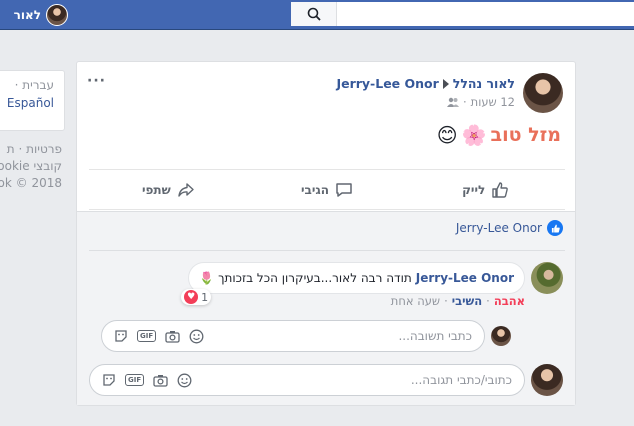 Image resolution: width=634 pixels, height=426 pixels. Describe the element at coordinates (493, 102) in the screenshot. I see `post-time-text: 12 שעות` at that location.